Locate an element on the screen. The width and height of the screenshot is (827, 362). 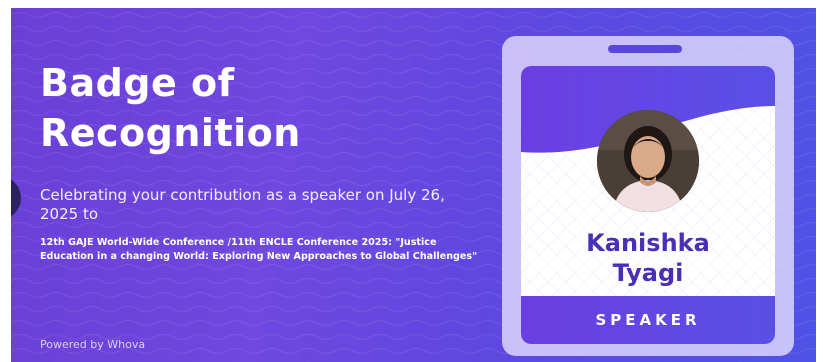
banner-title: Badge of Recognition is located at coordinates (170, 108).